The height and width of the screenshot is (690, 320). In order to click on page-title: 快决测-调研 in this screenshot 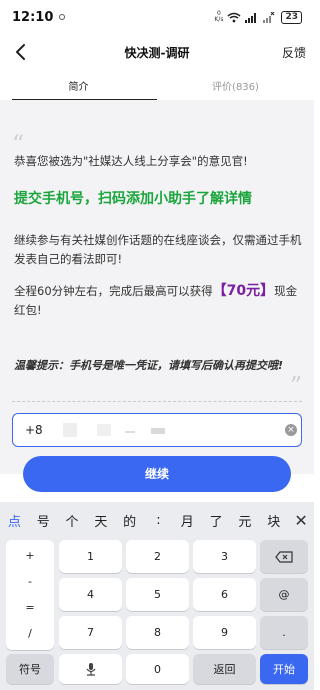, I will do `click(157, 52)`.